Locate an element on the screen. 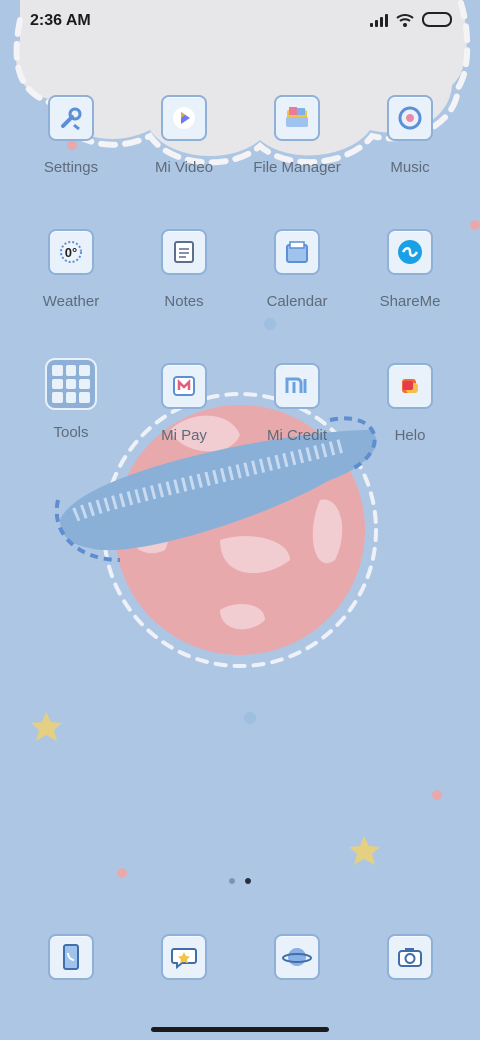  app-label: Calendar is located at coordinates (297, 301).